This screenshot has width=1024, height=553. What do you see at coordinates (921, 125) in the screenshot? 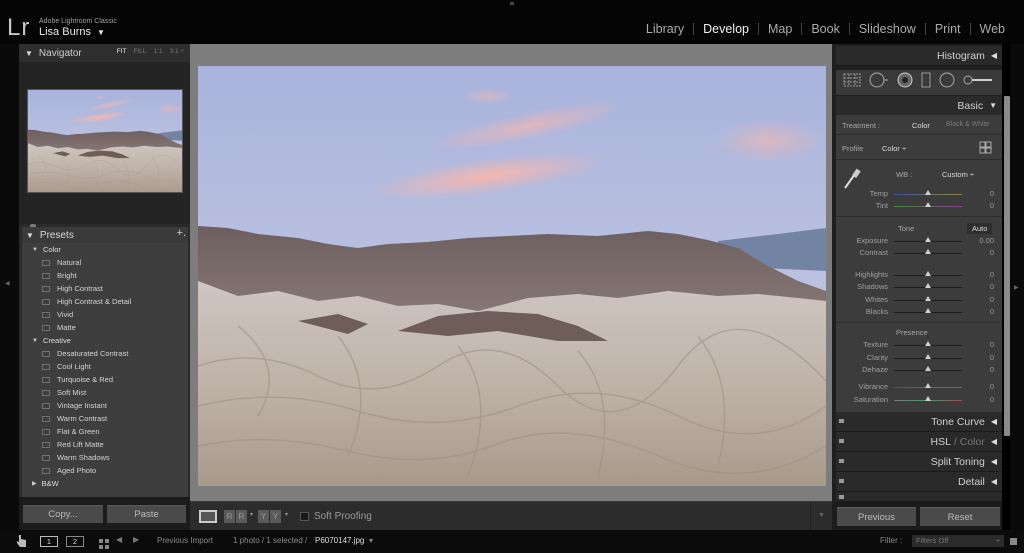
I see `treatment-color-option: Color` at bounding box center [921, 125].